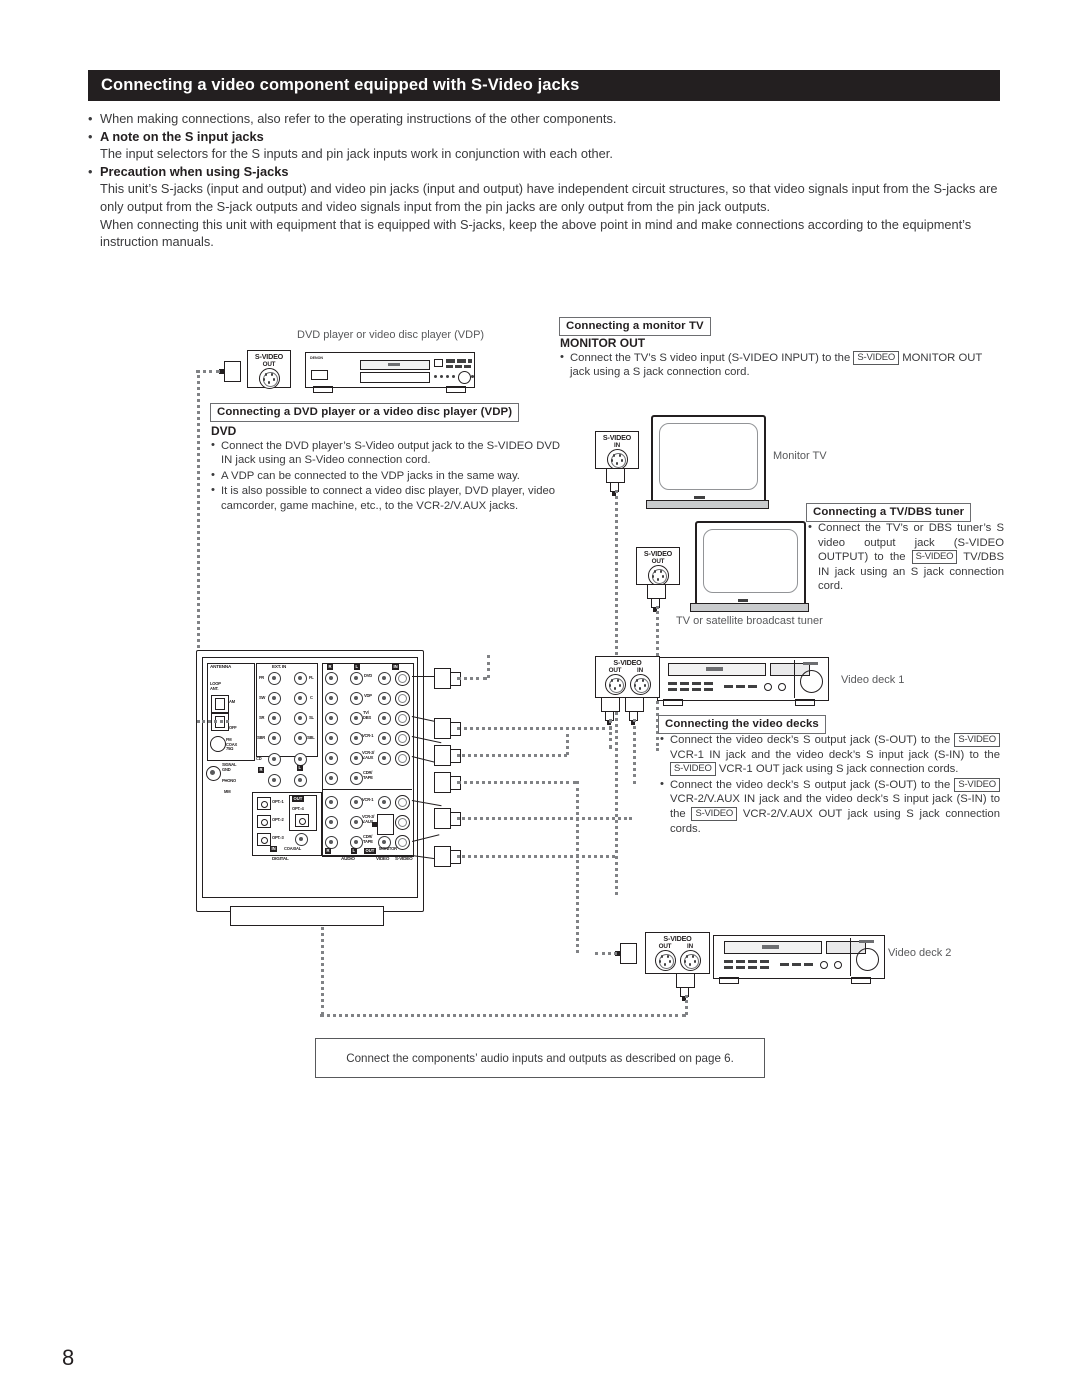 The image size is (1080, 1399). I want to click on ext-jack-sw, so click(274, 698).